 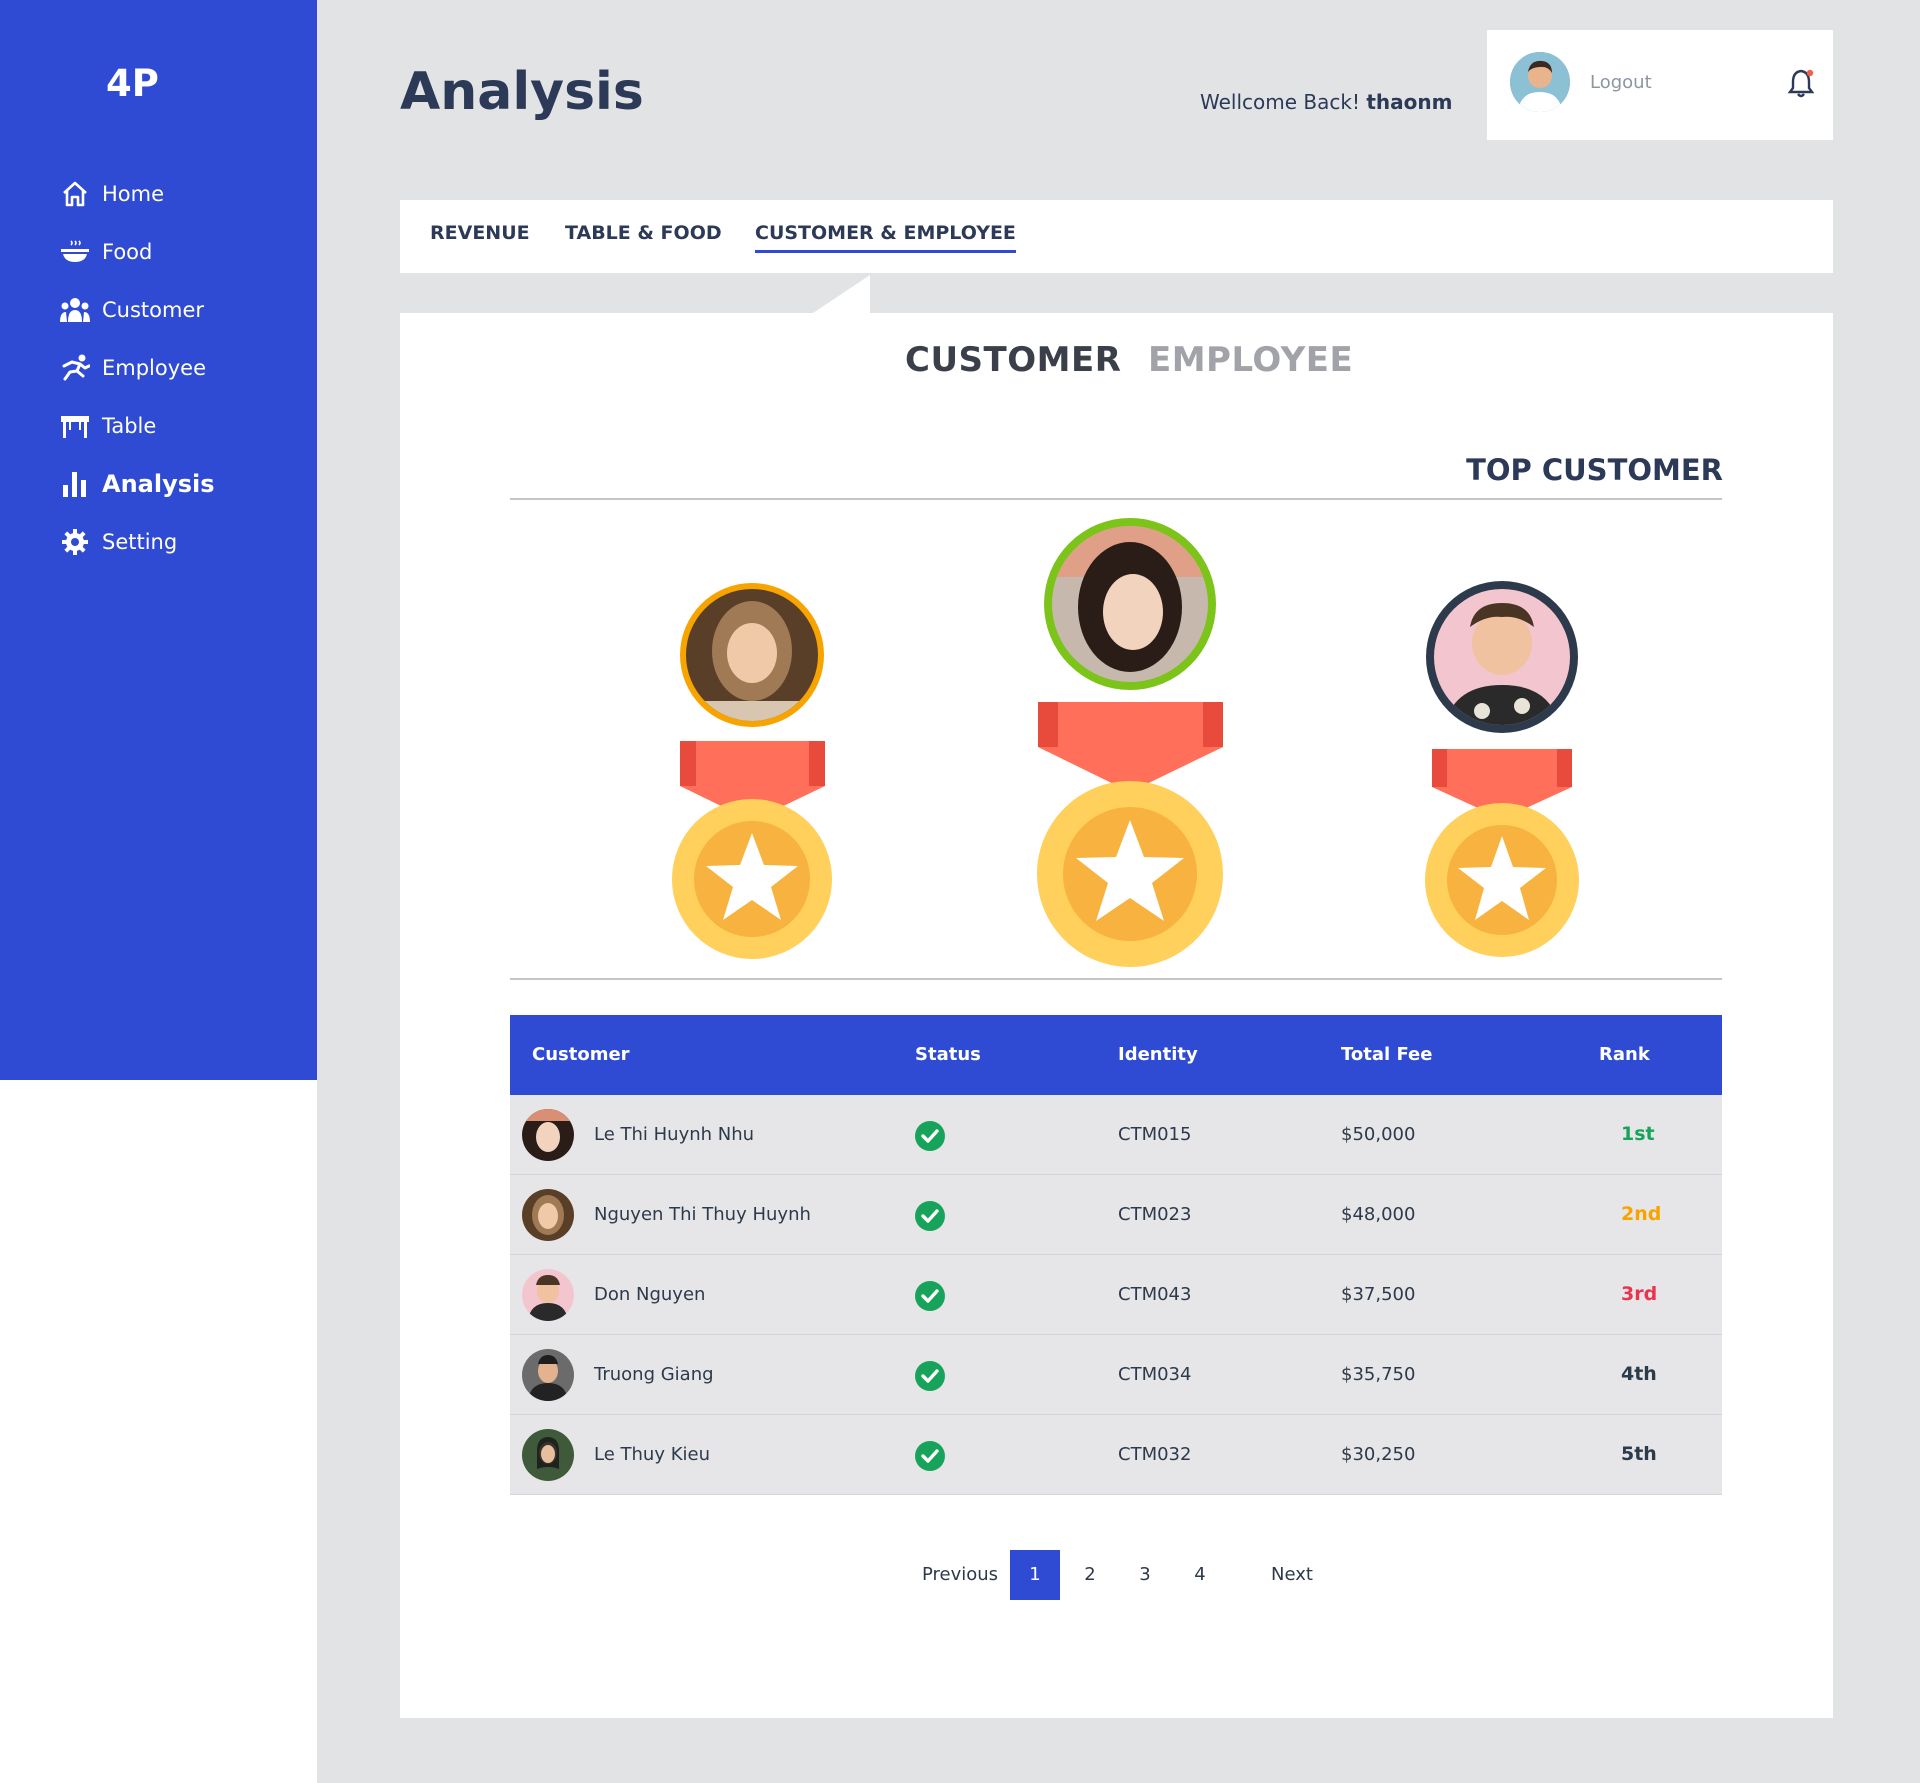 What do you see at coordinates (1386, 1054) in the screenshot?
I see `column-header-total-fee: Total Fee` at bounding box center [1386, 1054].